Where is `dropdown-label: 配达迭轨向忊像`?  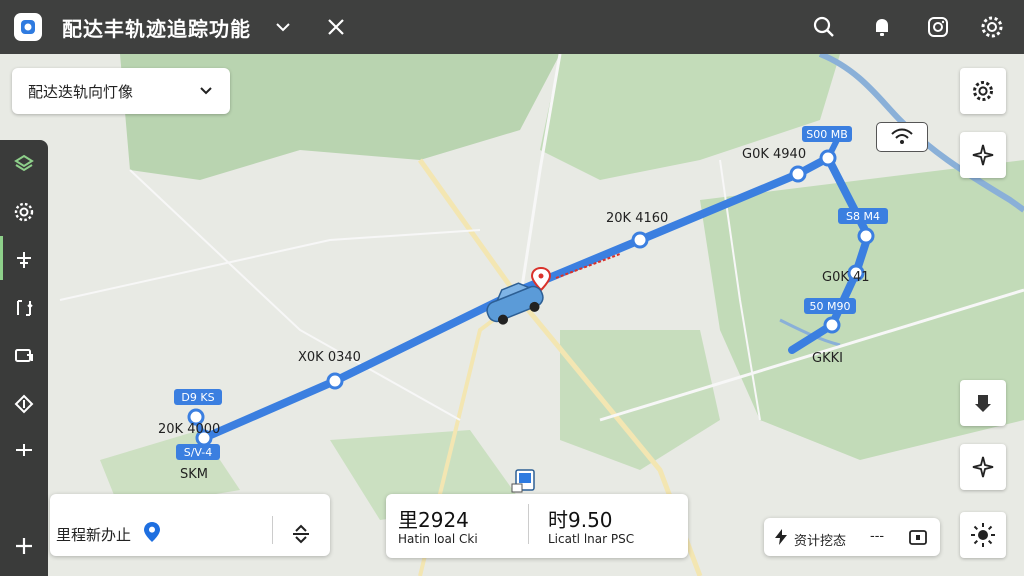
dropdown-label: 配达迭轨向忊像 is located at coordinates (81, 91).